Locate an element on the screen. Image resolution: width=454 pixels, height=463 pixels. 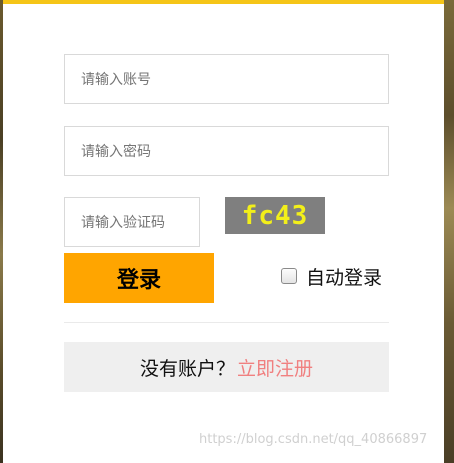
captcha-code: fc43 is located at coordinates (275, 215).